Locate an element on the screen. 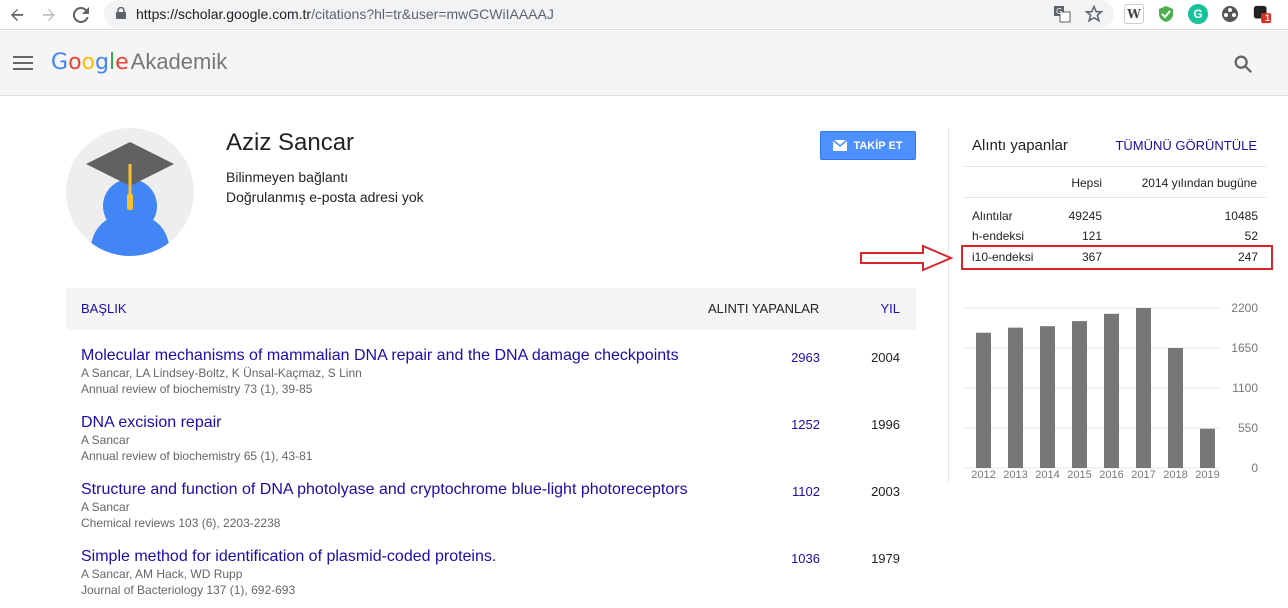 The image size is (1288, 608). i10-highlight-box is located at coordinates (1117, 257).